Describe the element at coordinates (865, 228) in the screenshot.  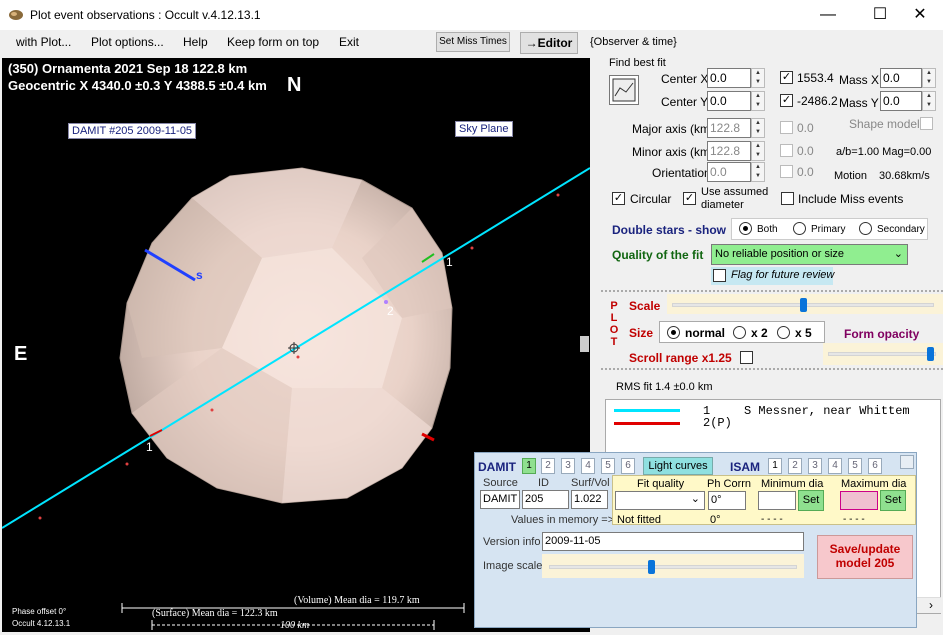
I see `secondary-radio` at that location.